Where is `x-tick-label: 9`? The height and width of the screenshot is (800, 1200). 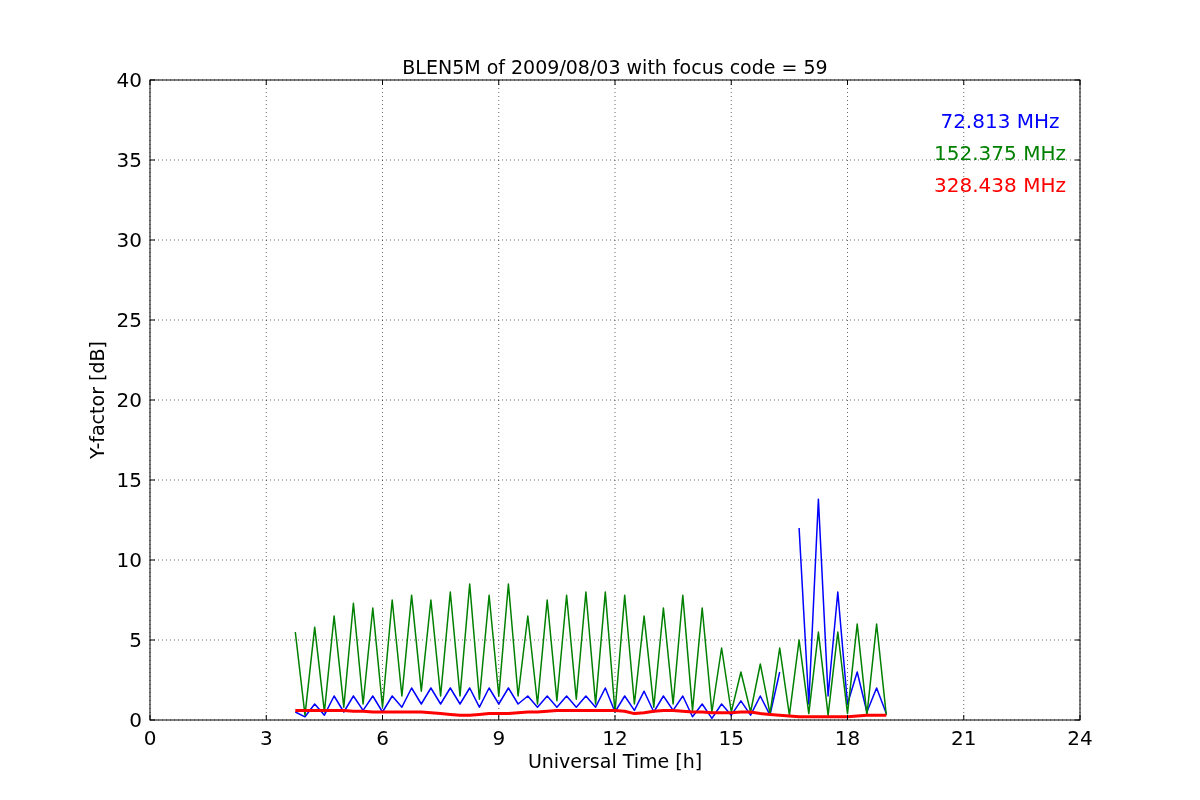
x-tick-label: 9 is located at coordinates (499, 738).